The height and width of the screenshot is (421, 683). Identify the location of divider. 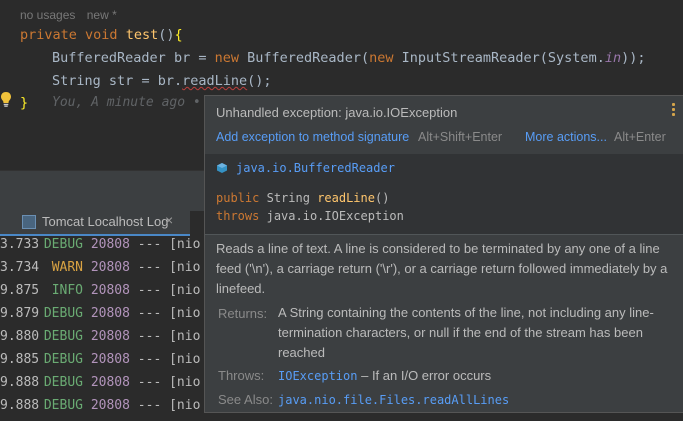
(444, 234).